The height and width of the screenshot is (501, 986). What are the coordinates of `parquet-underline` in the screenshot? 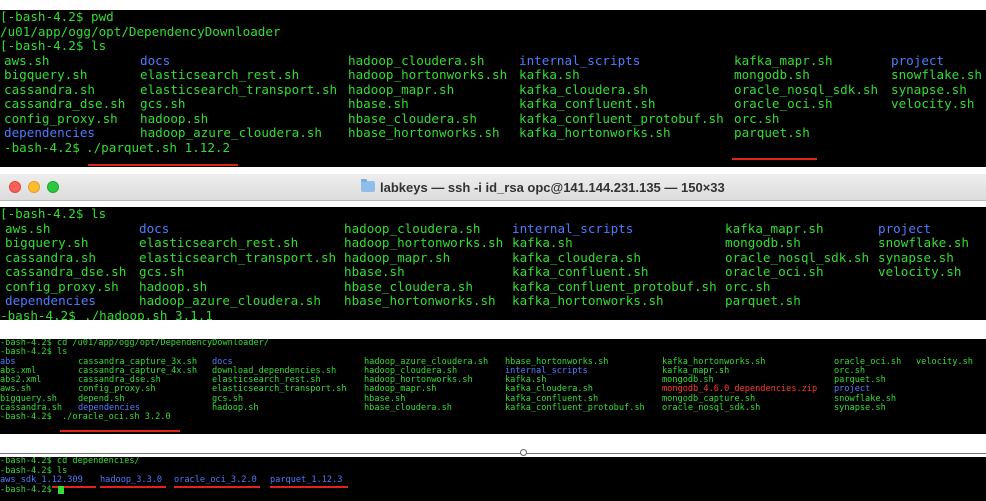 It's located at (774, 159).